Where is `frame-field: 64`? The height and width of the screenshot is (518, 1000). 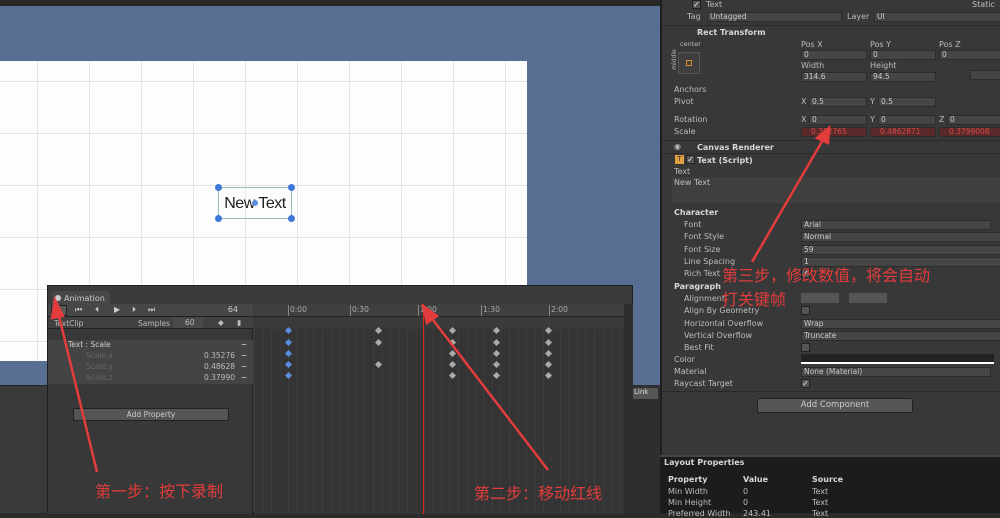
frame-field: 64 is located at coordinates (228, 310).